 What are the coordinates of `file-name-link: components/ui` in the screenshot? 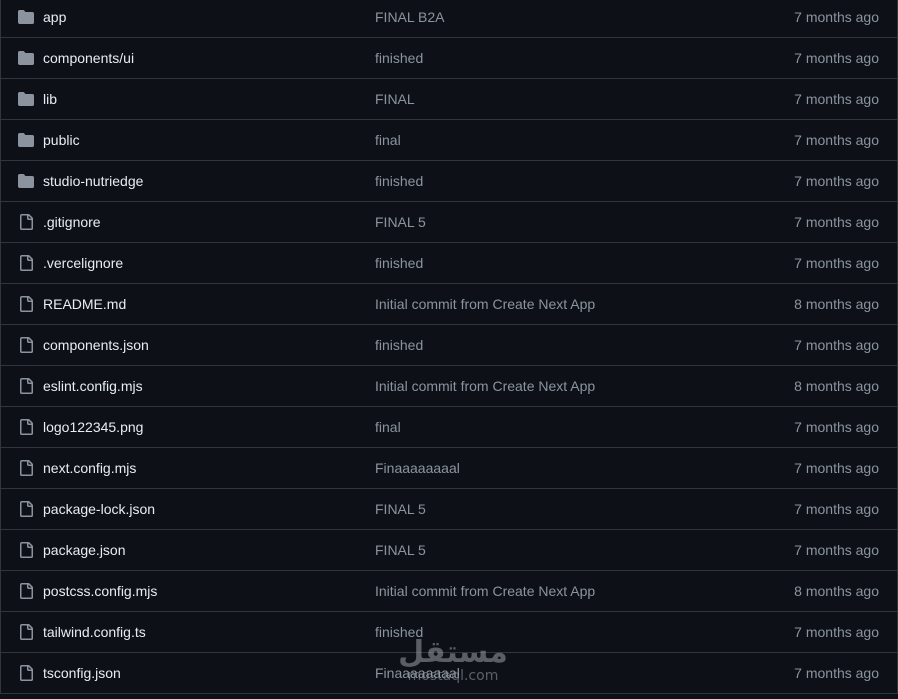 It's located at (88, 58).